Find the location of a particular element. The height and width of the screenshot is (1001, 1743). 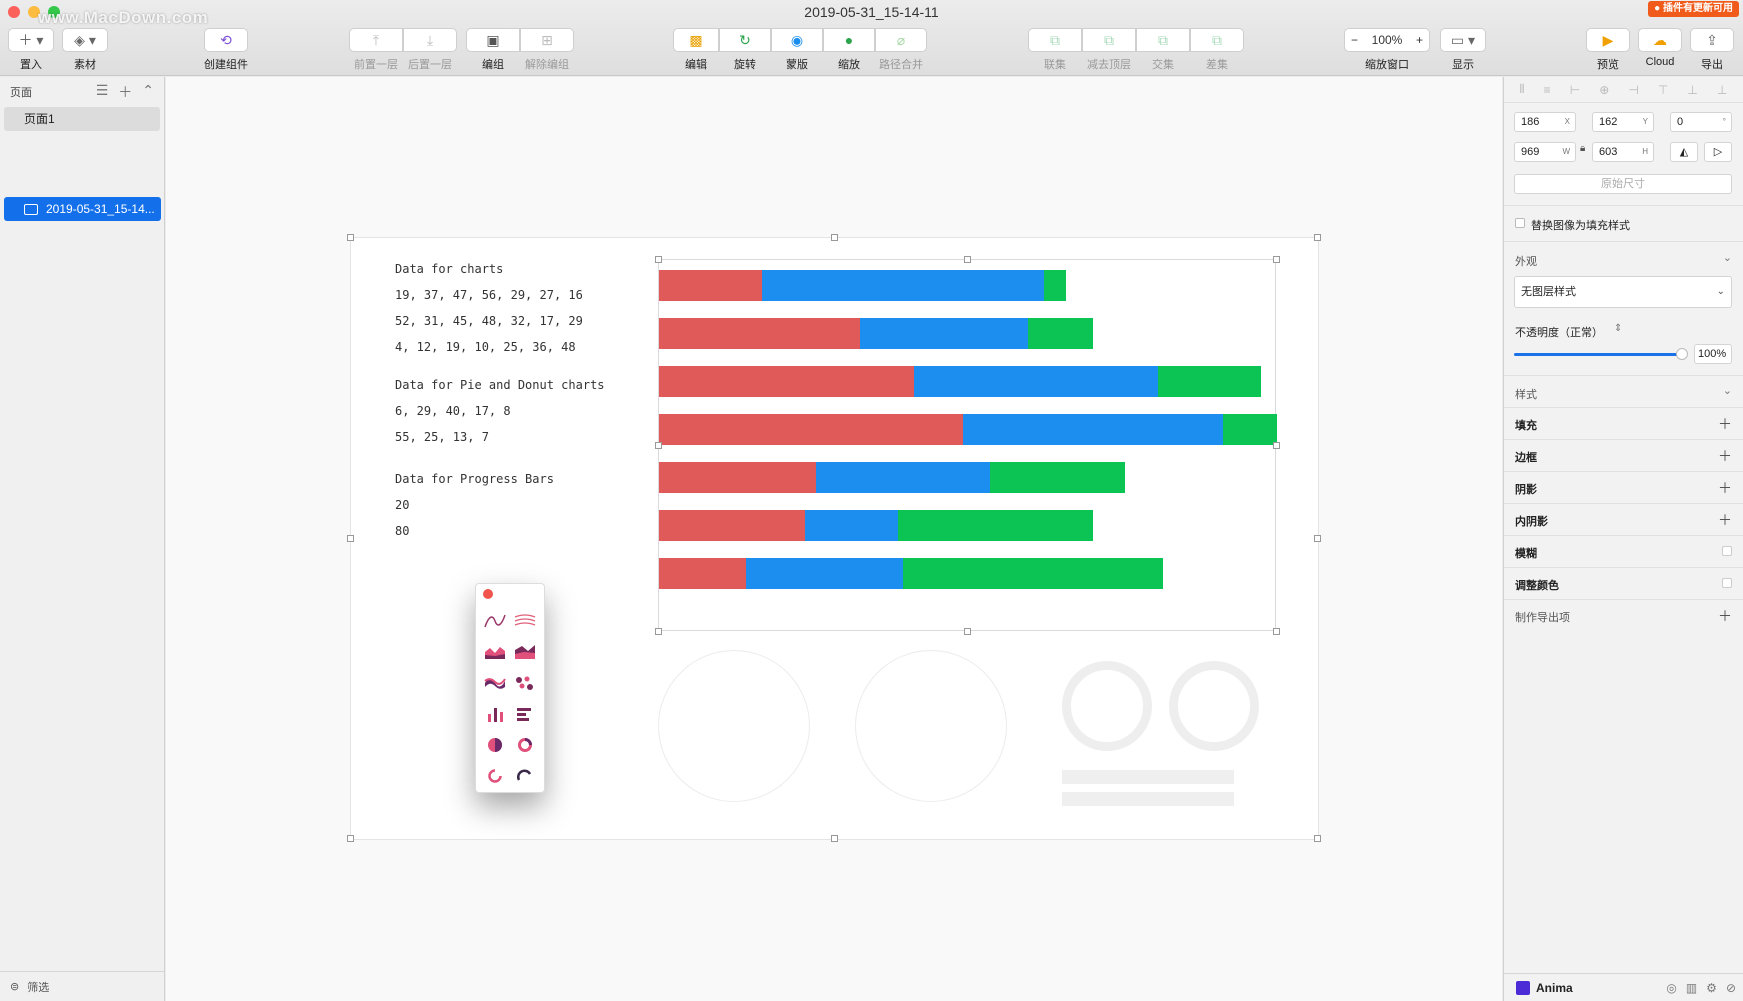

filter-bar: ⊜ 筛选 is located at coordinates (82, 986).